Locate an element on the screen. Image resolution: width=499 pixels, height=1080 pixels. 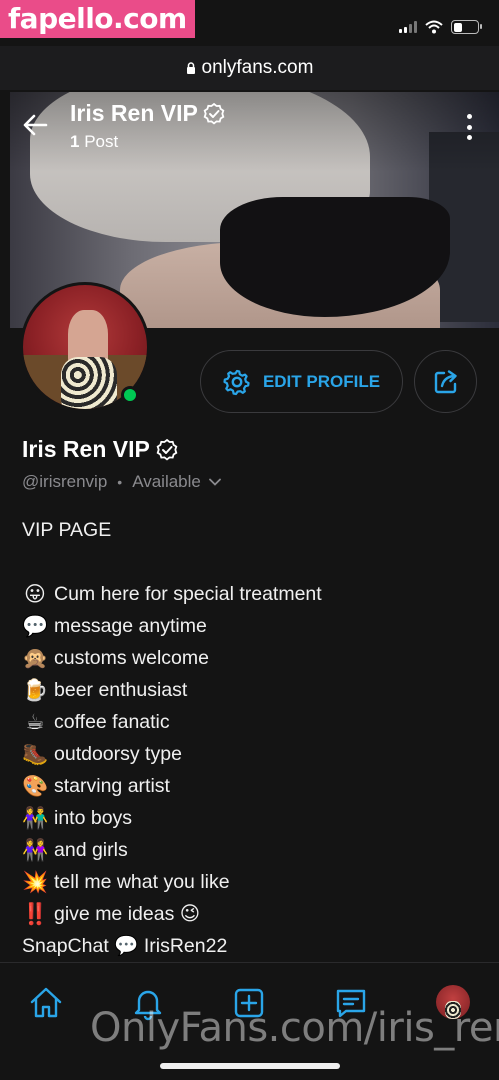
edit-profile-label: EDIT PROFILE is located at coordinates (321, 381).